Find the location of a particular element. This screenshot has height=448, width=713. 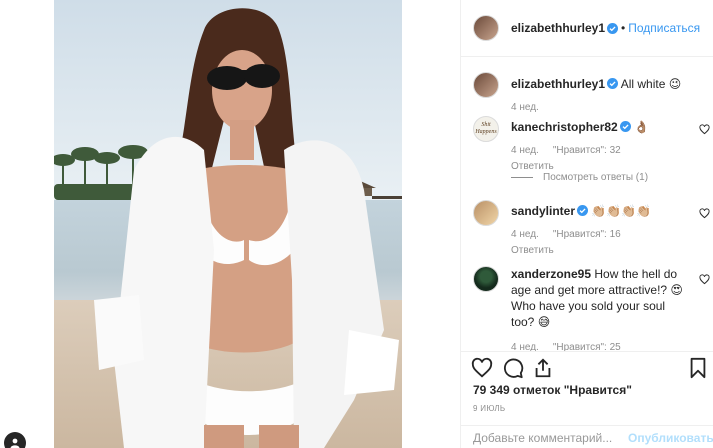

comment-username: kanechristopher82 is located at coordinates (564, 127).